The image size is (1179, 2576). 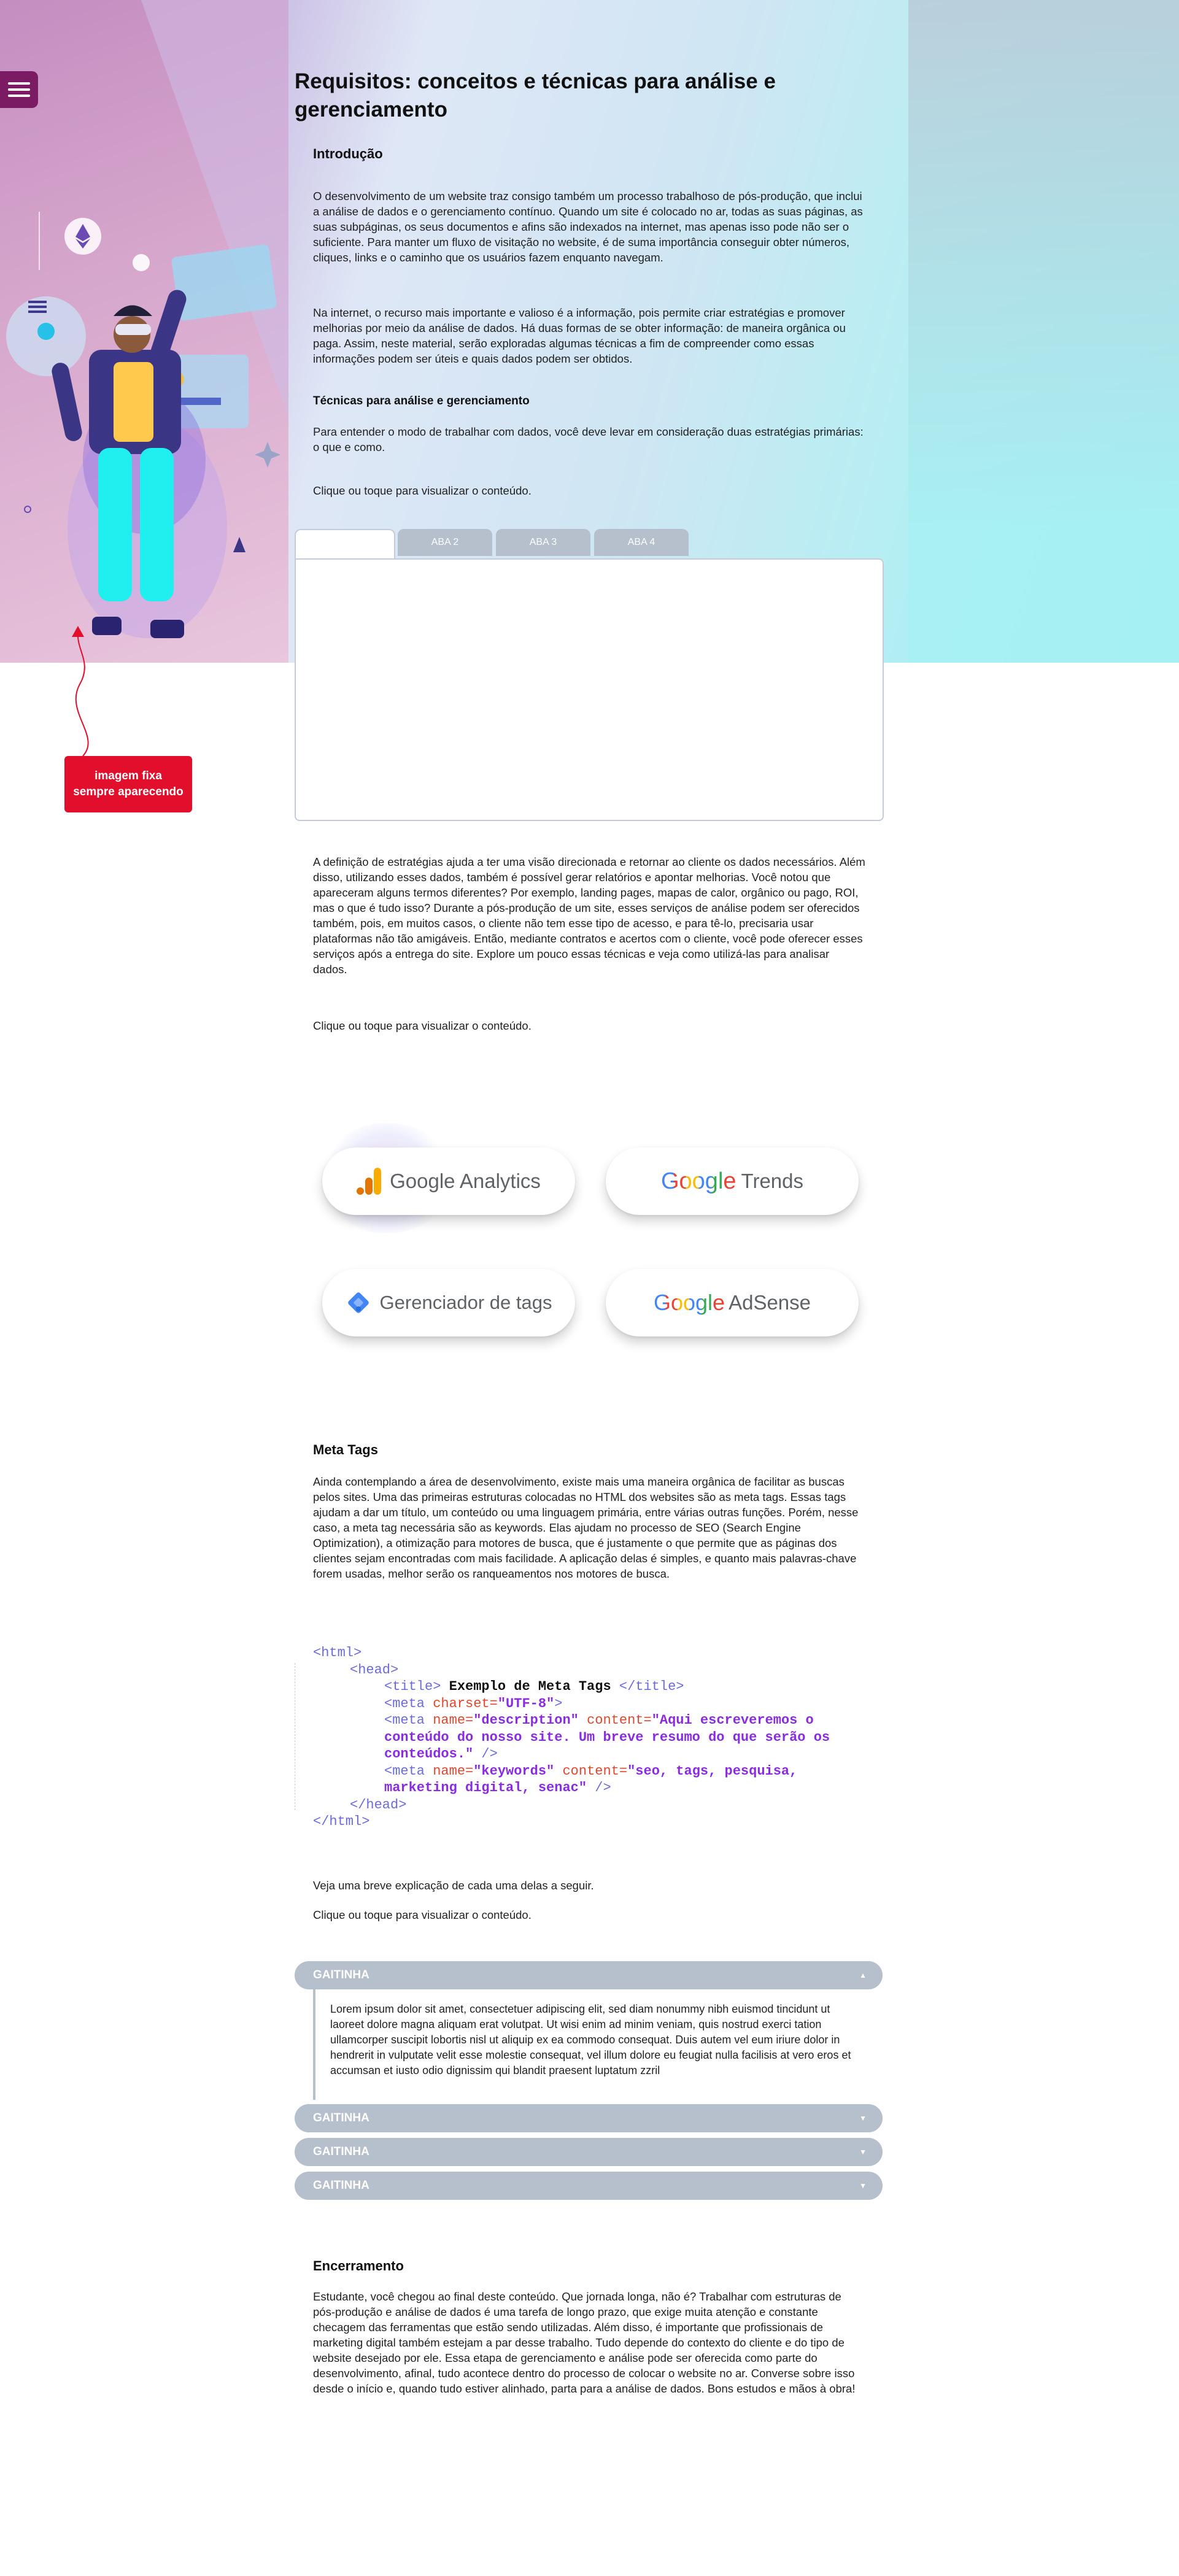 I want to click on meta-heading: Meta Tags, so click(x=346, y=1449).